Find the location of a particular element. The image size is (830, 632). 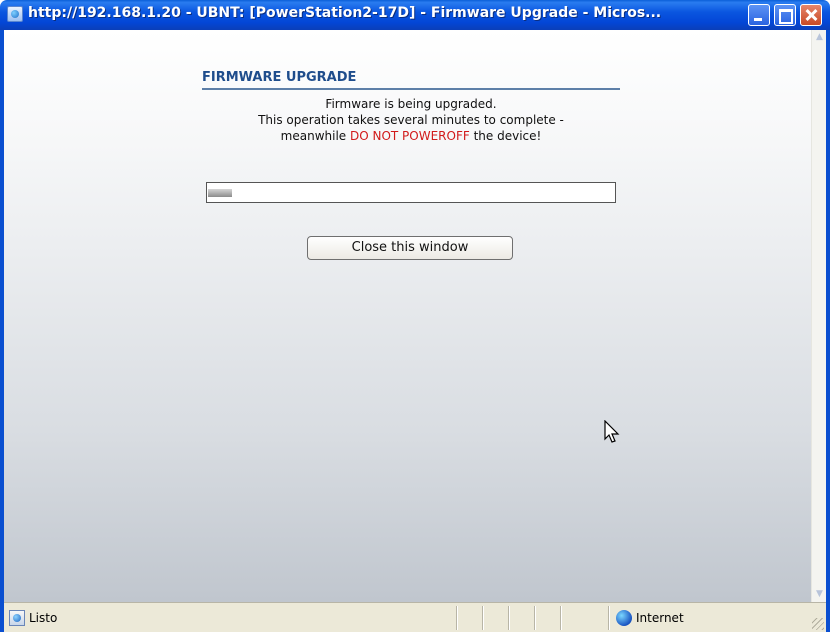

window-frame-right is located at coordinates (828, 331).